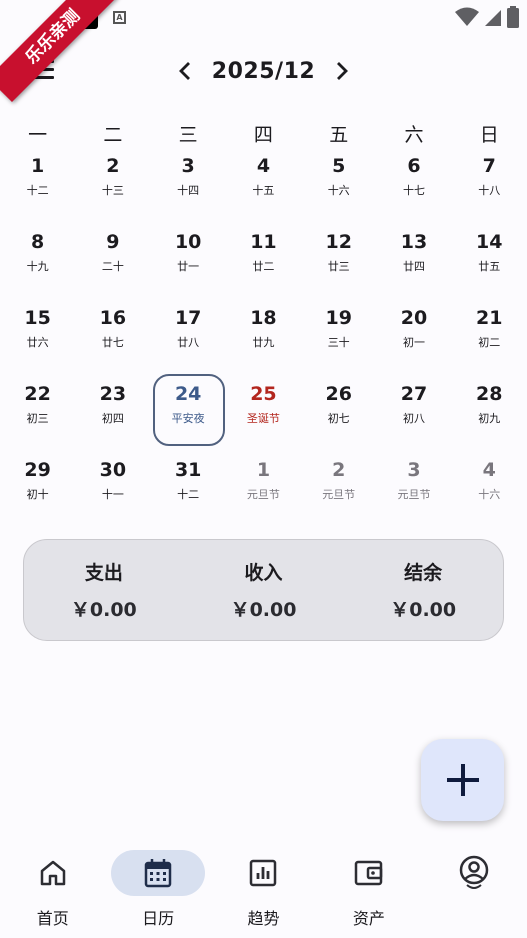 The height and width of the screenshot is (938, 527). I want to click on lunar-date: 廿七, so click(112, 342).